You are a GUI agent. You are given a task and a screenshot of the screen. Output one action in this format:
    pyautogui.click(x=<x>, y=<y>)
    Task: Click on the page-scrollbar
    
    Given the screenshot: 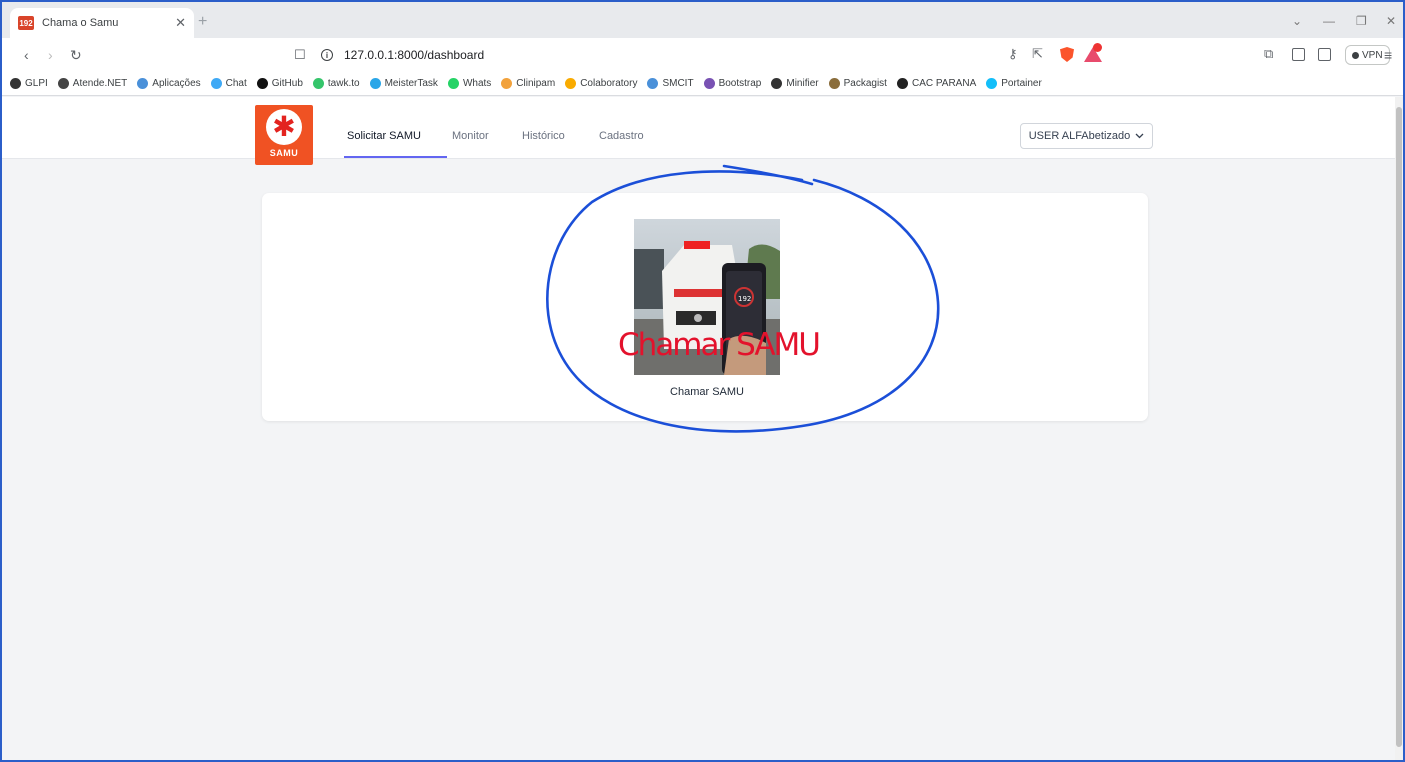 What is the action you would take?
    pyautogui.click(x=1399, y=428)
    